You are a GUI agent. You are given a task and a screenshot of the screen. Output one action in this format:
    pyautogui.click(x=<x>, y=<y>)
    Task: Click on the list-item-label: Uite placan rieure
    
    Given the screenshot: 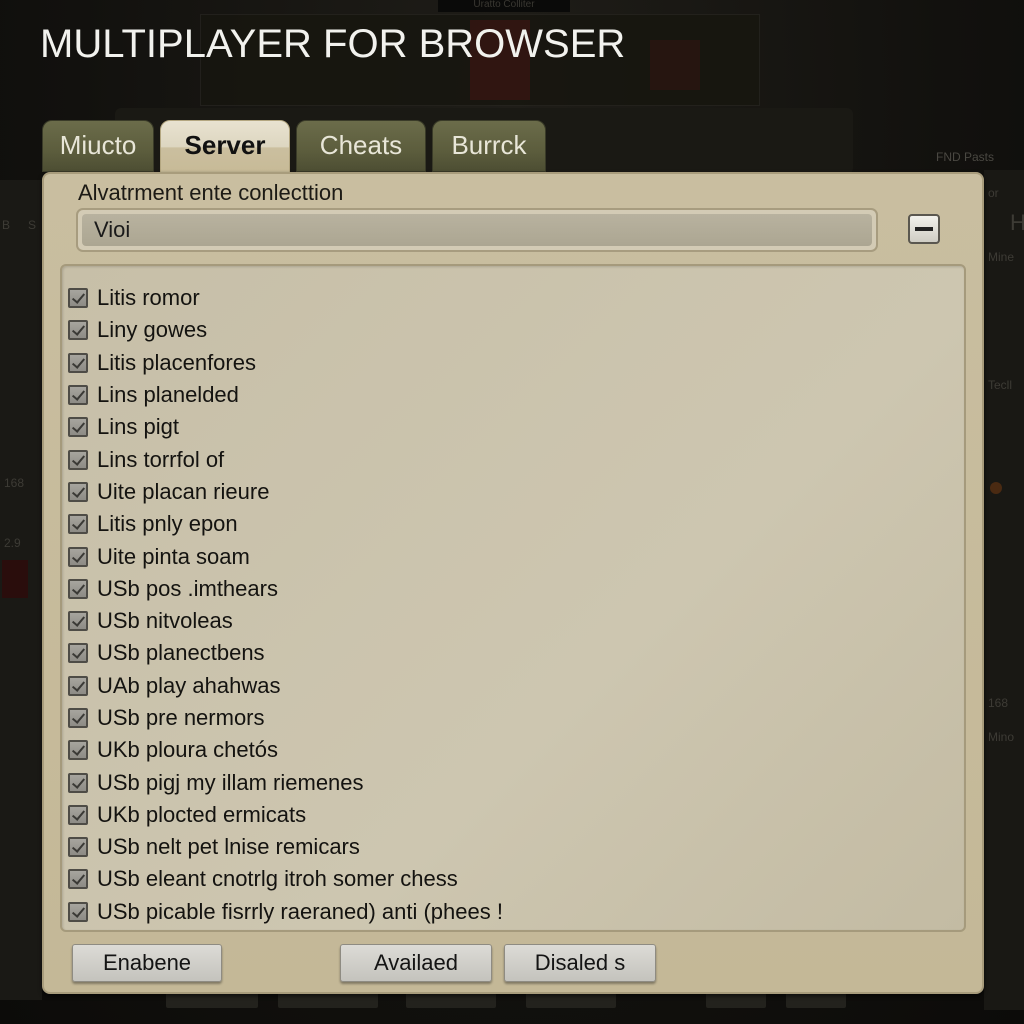 What is the action you would take?
    pyautogui.click(x=183, y=491)
    